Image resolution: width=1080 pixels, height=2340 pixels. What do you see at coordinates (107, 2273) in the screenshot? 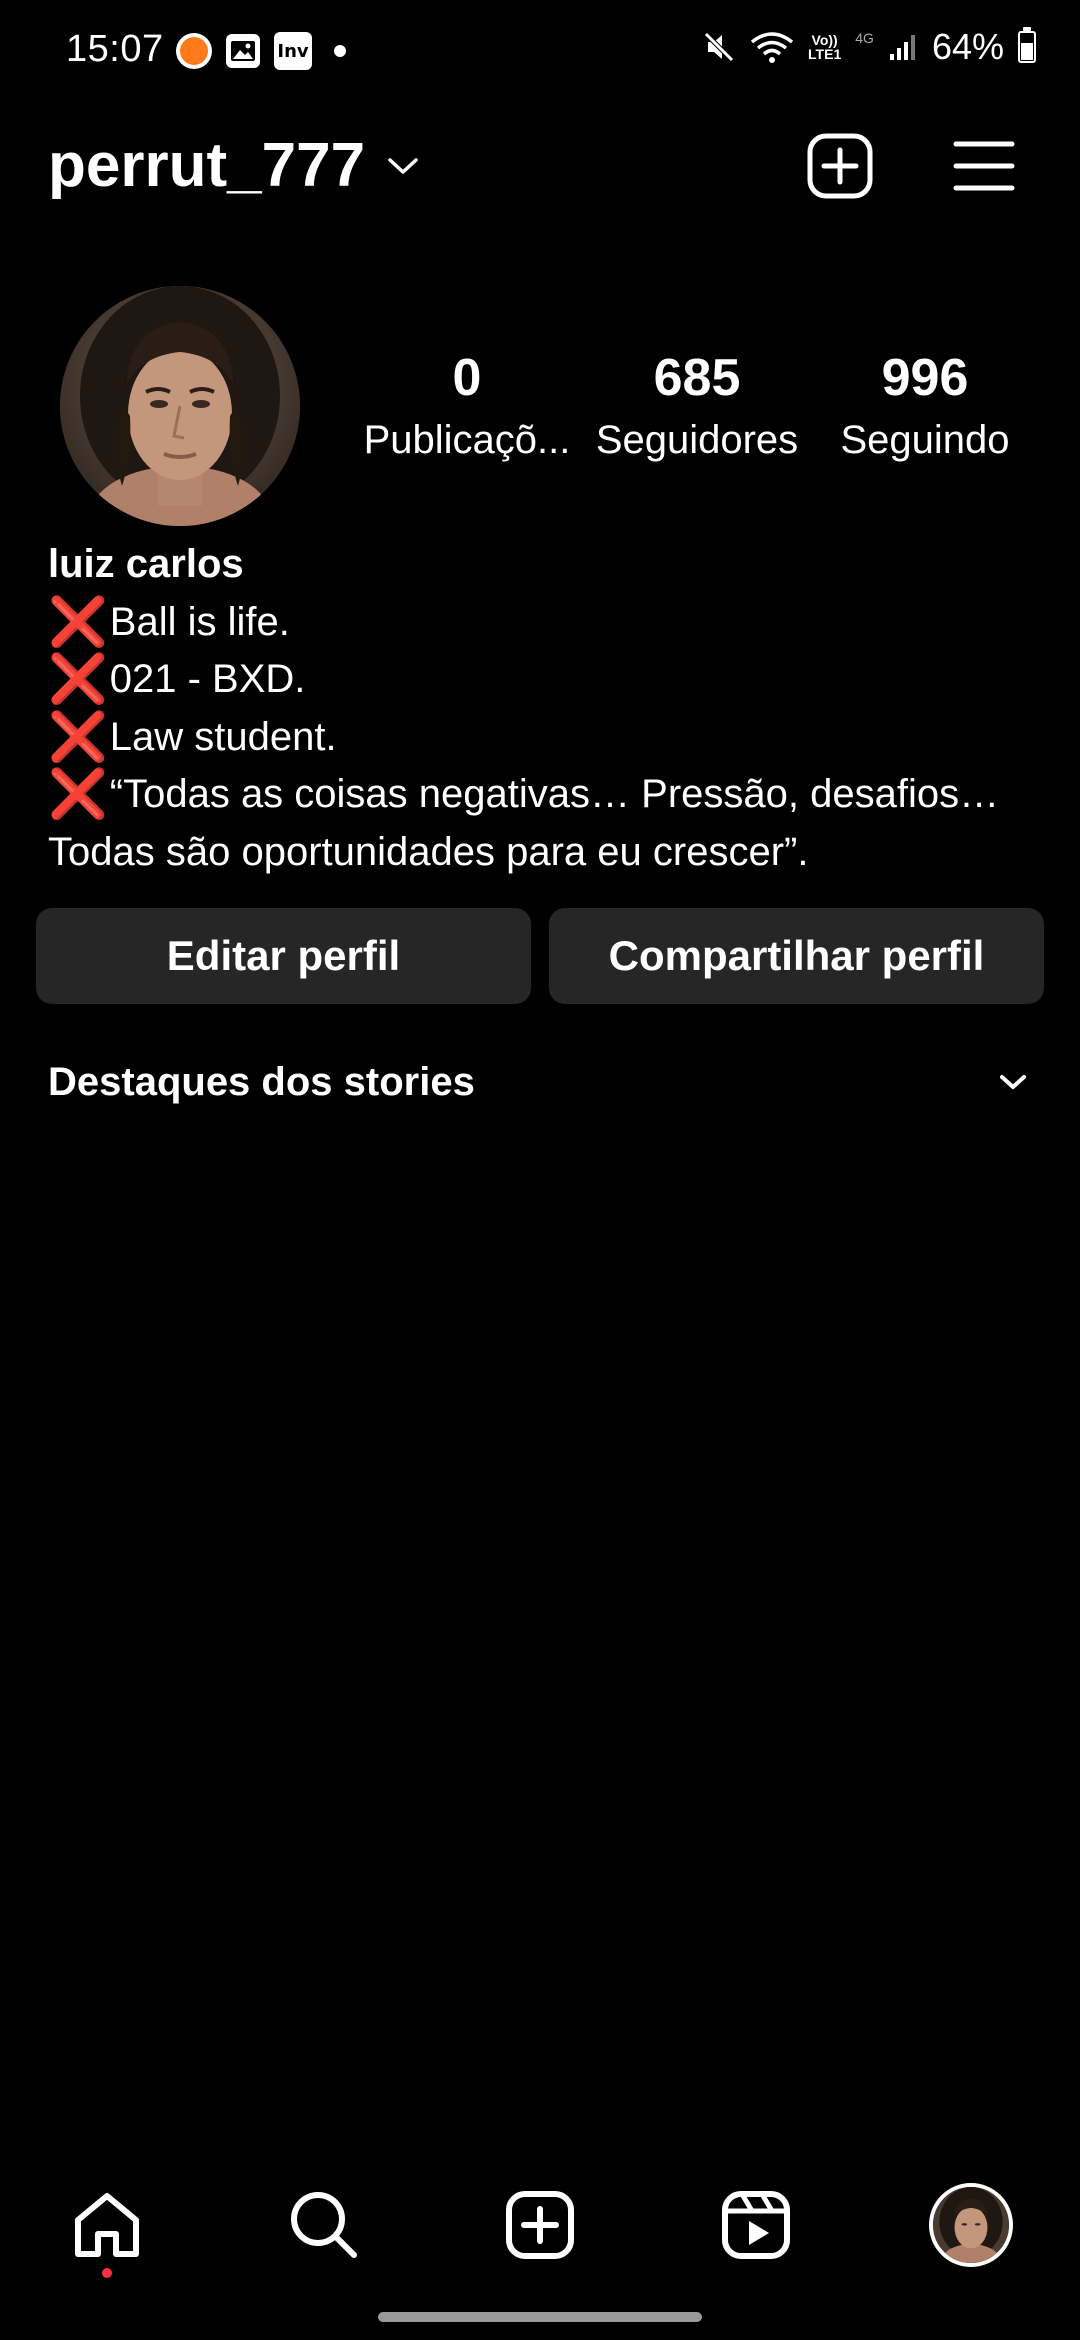
I see `home-notification-dot` at bounding box center [107, 2273].